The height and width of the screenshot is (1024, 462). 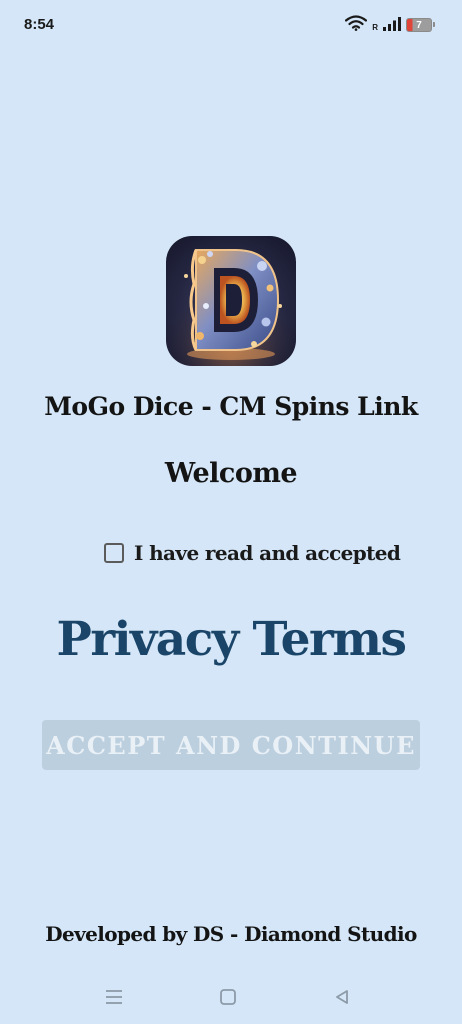 I want to click on status-time: 8:54, so click(x=39, y=24).